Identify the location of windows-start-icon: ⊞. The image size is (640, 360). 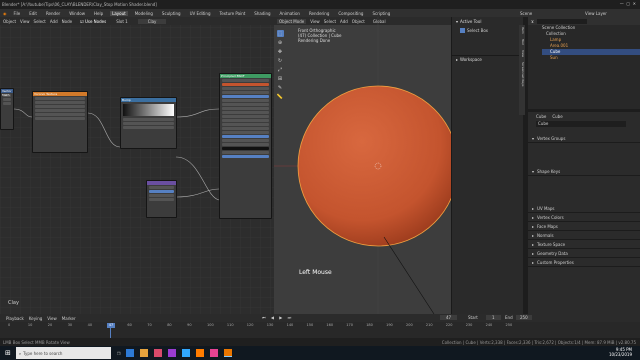
(8, 353).